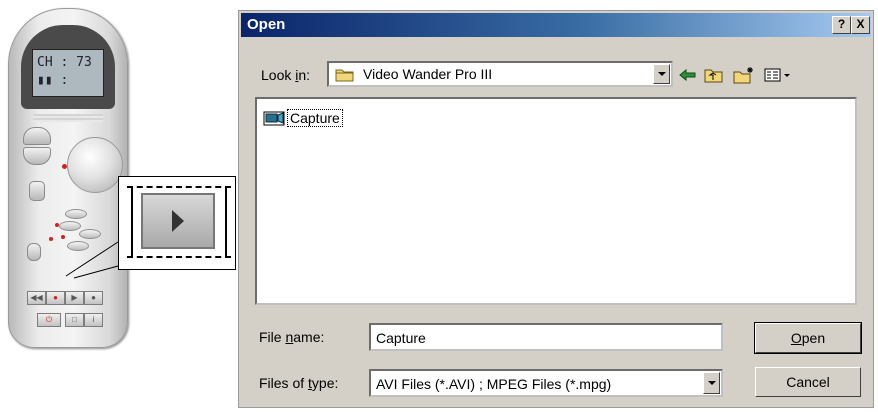 The image size is (878, 412). What do you see at coordinates (286, 75) in the screenshot?
I see `look-in-label: Look in:` at bounding box center [286, 75].